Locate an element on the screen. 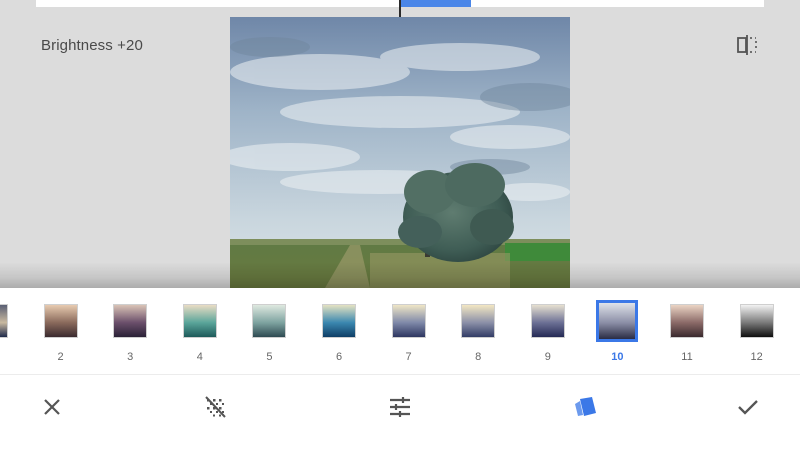 The width and height of the screenshot is (800, 450). styles-icon is located at coordinates (585, 407).